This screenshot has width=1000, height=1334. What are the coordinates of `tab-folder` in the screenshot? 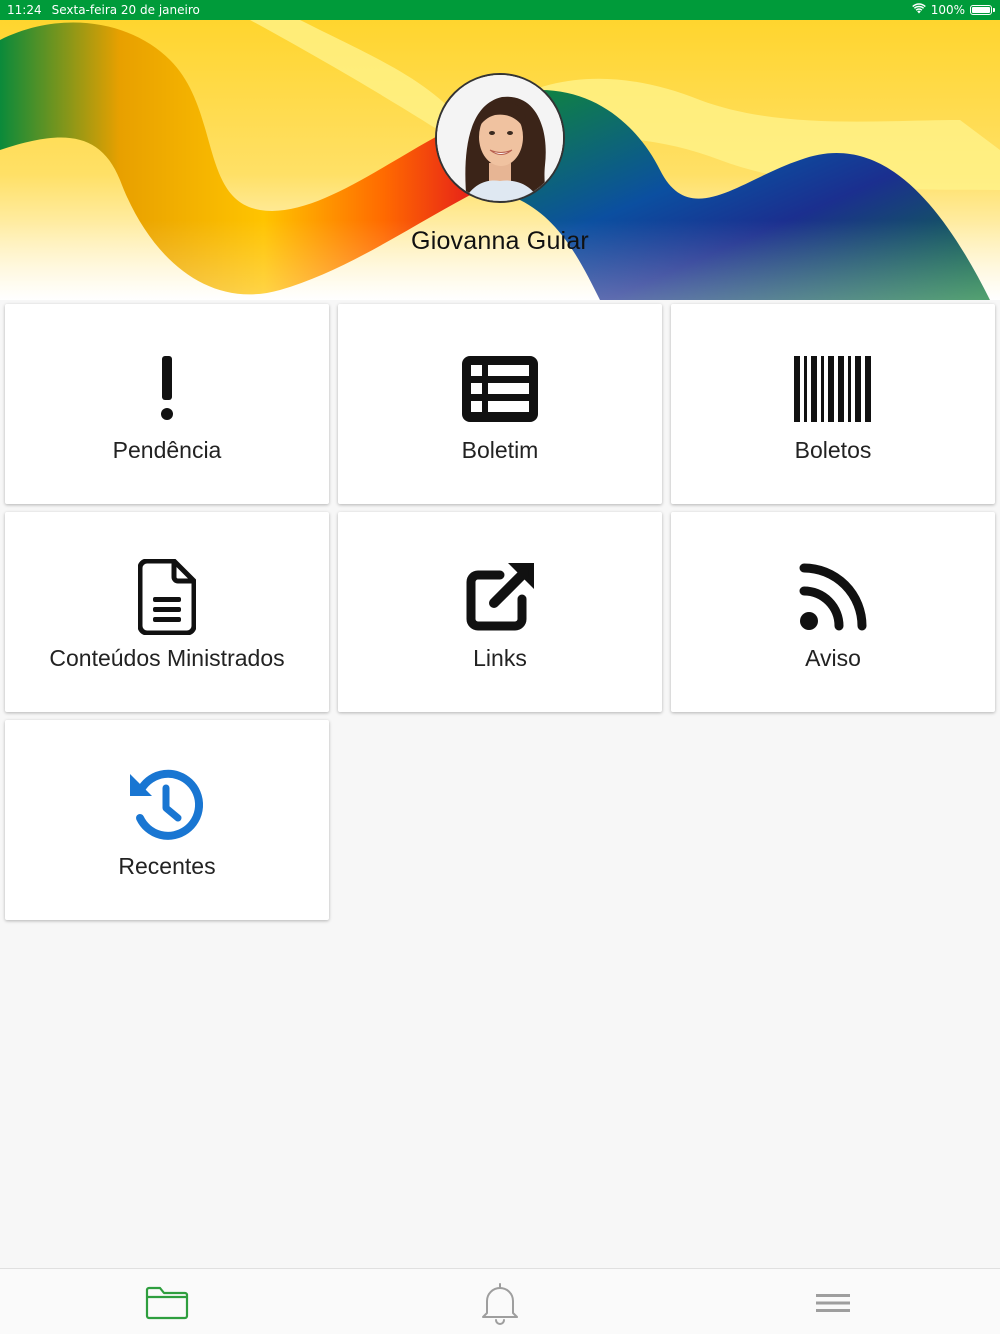 It's located at (167, 1305).